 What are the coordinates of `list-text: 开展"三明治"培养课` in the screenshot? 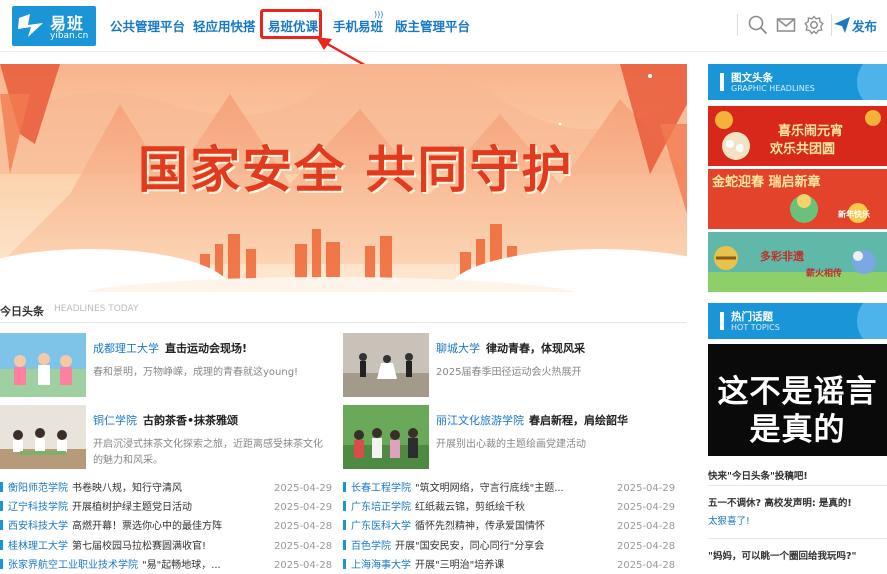 It's located at (459, 565).